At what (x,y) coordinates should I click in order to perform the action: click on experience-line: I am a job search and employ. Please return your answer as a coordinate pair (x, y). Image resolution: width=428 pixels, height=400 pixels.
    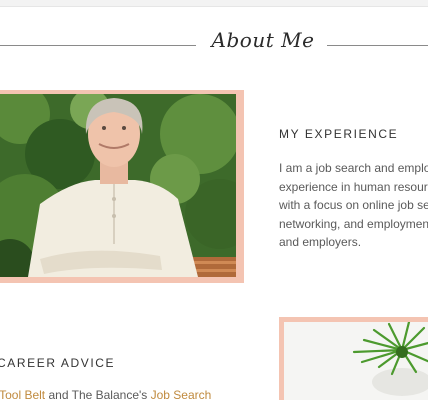
    Looking at the image, I should click on (353, 168).